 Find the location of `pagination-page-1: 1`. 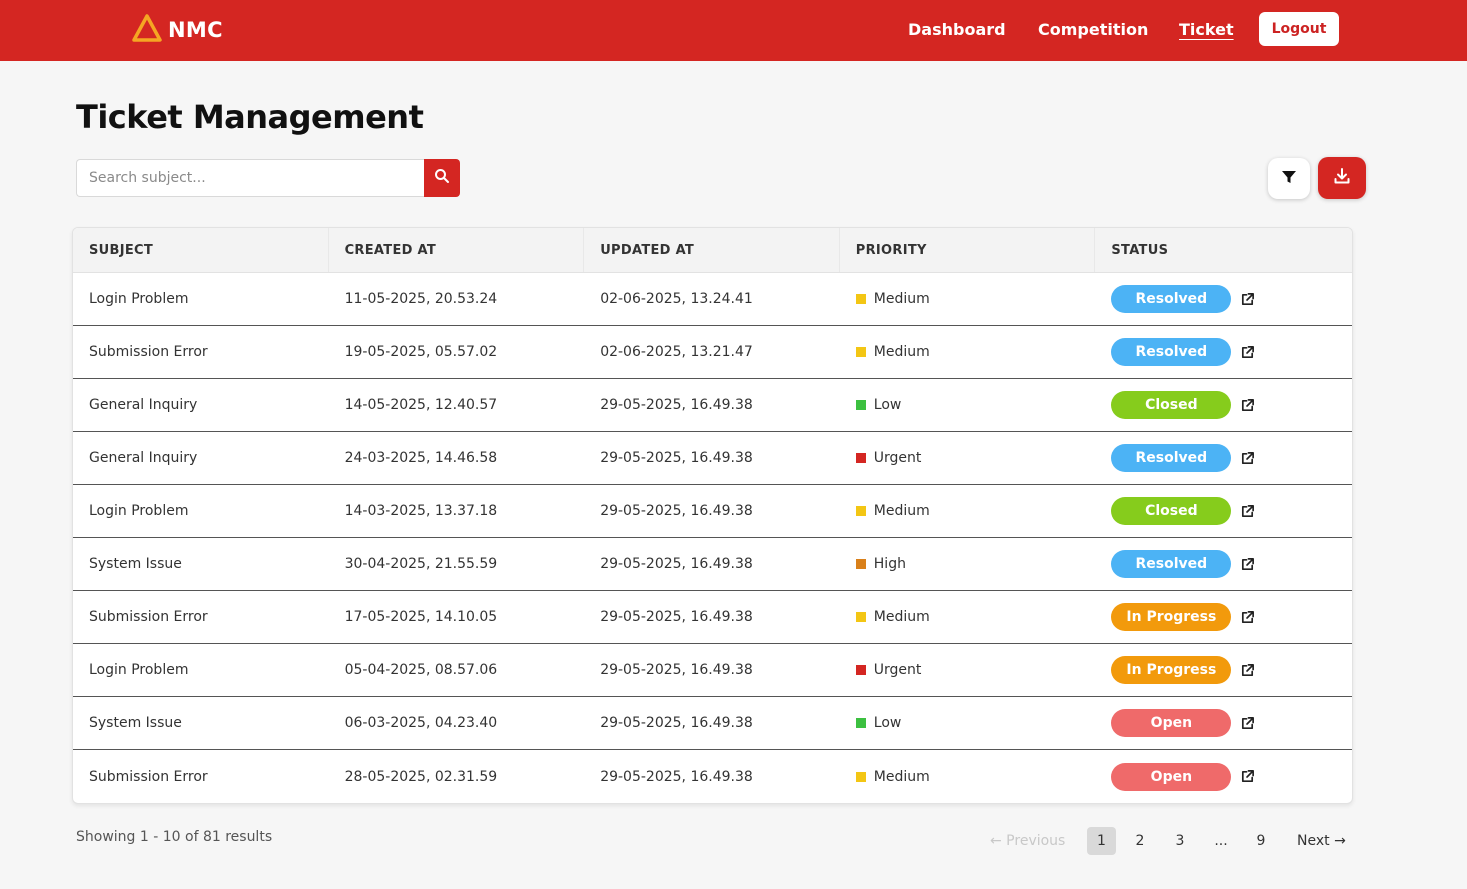

pagination-page-1: 1 is located at coordinates (1101, 841).